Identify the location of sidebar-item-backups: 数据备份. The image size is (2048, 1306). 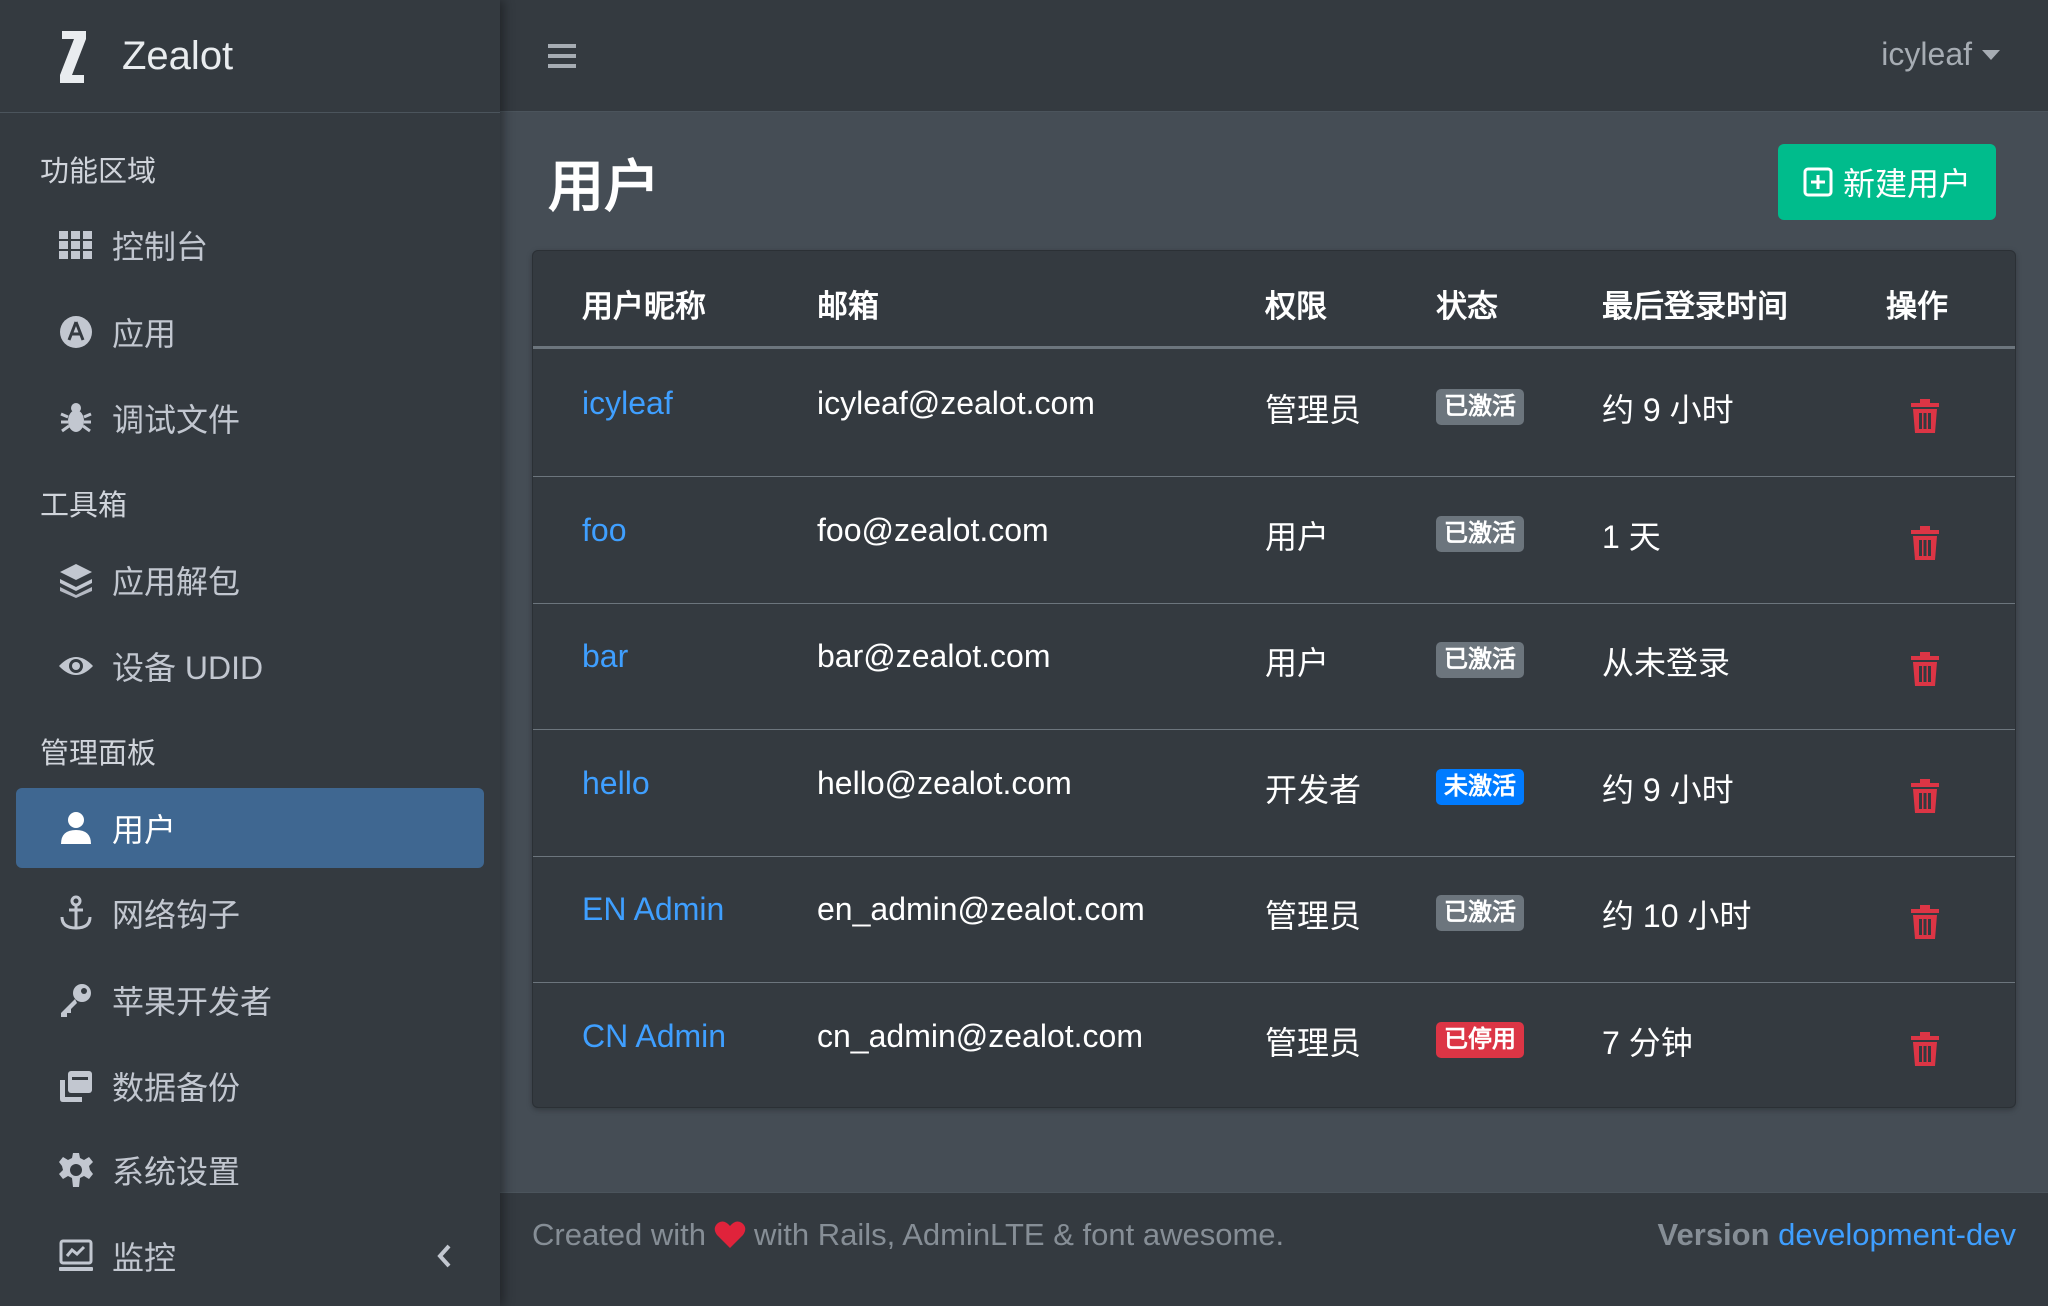
(250, 1086).